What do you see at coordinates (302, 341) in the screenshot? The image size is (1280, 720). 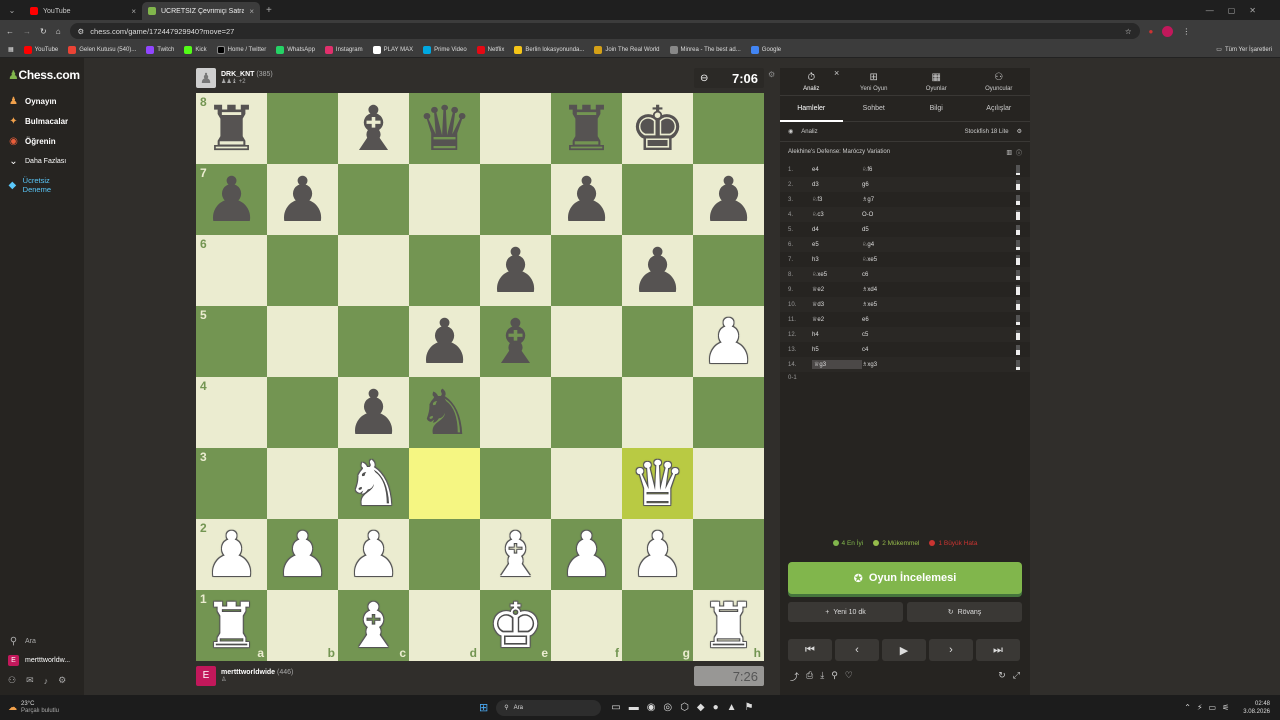 I see `square-b5` at bounding box center [302, 341].